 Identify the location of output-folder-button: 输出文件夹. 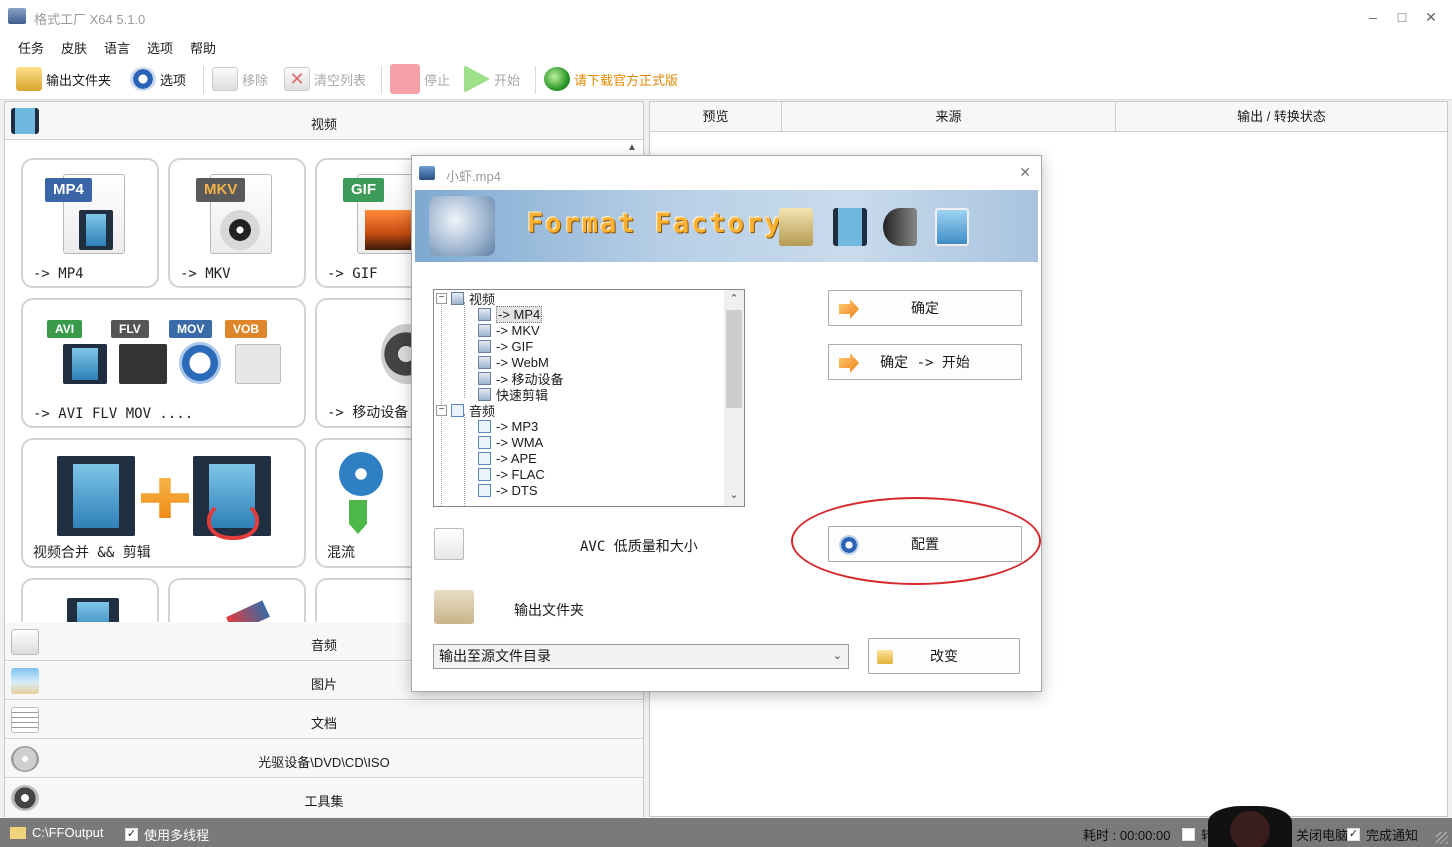
(63, 79).